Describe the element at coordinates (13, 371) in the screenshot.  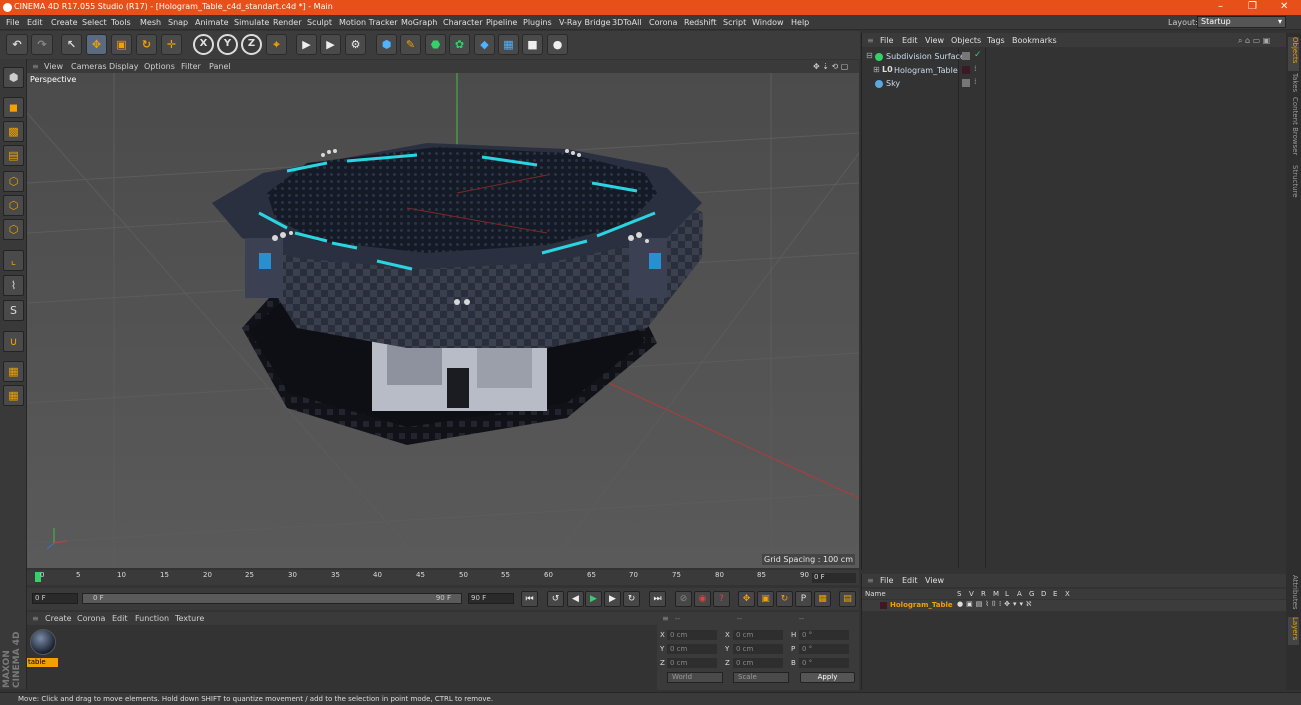
I see `workplane-grid-icon: ▦` at that location.